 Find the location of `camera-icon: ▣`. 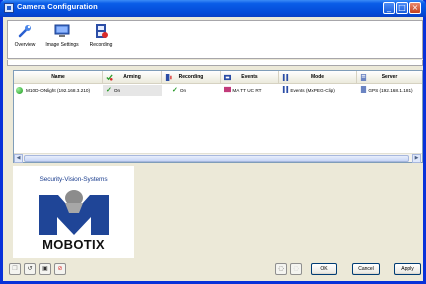

camera-icon: ▣ is located at coordinates (45, 269).